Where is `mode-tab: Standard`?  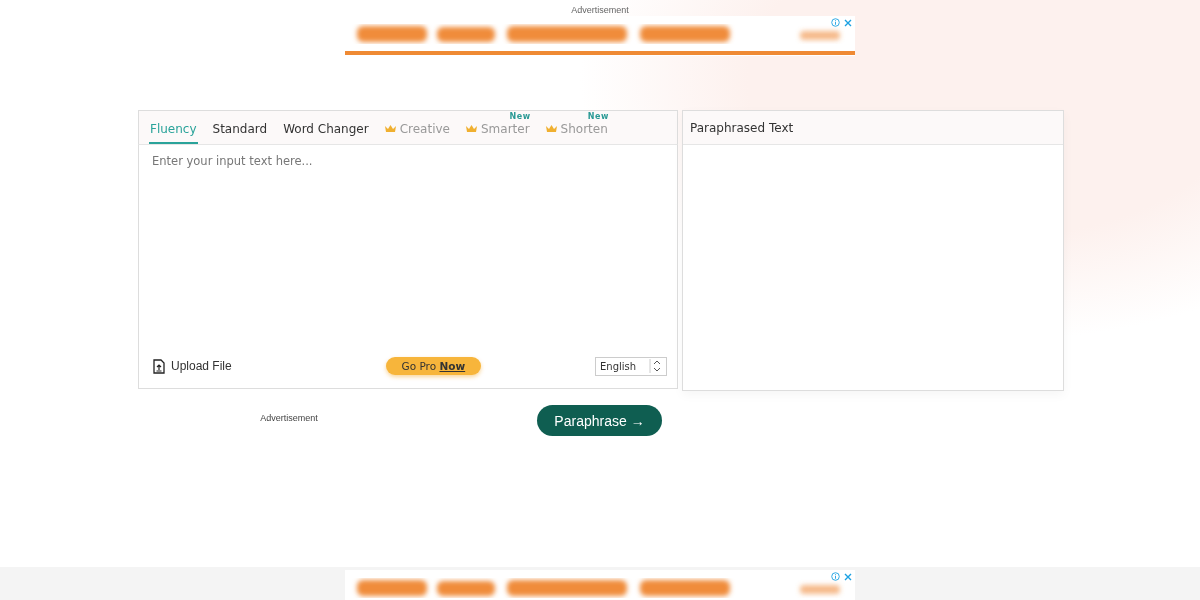
mode-tab: Standard is located at coordinates (240, 127).